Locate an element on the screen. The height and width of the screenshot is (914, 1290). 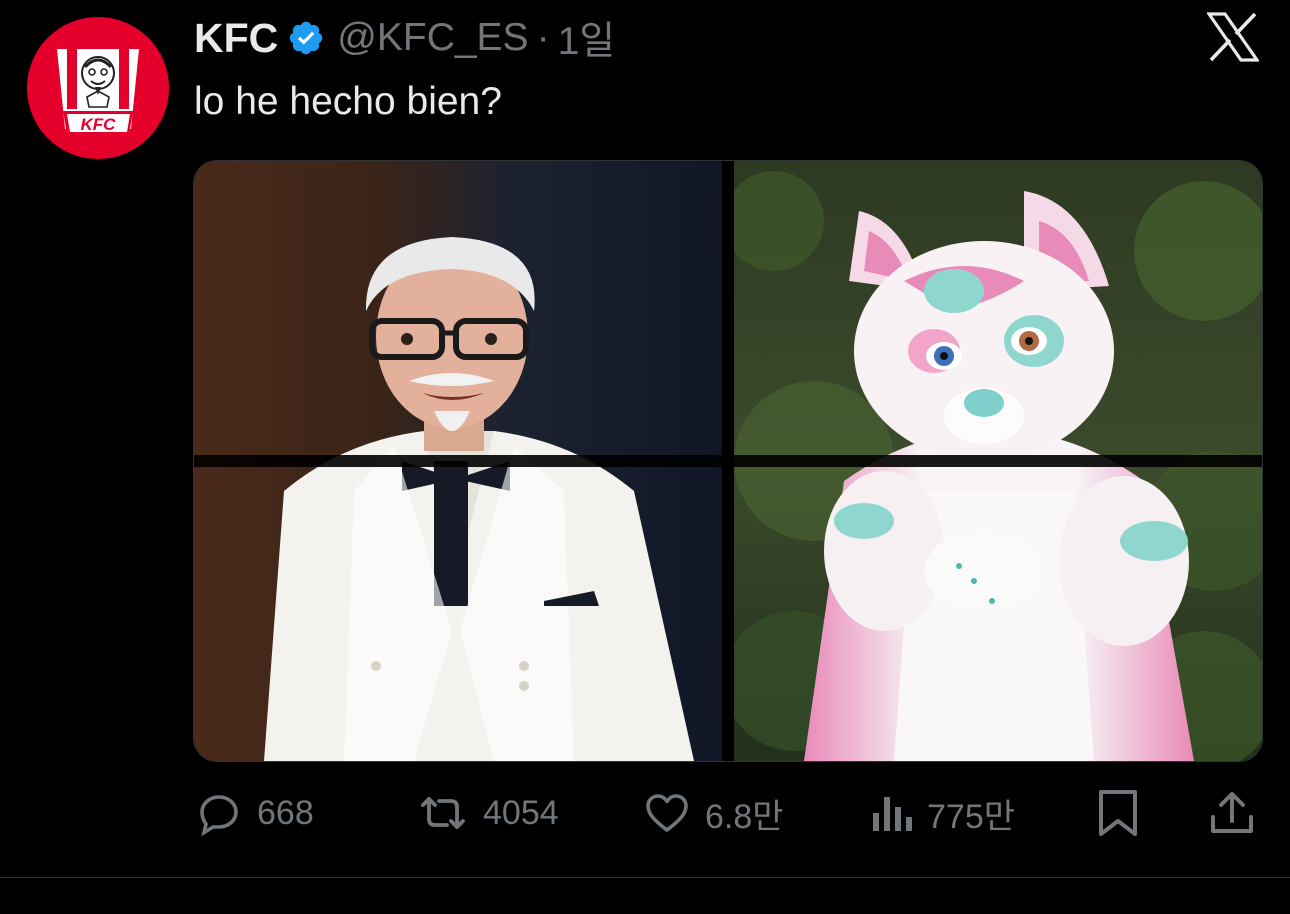
bookmark-icon is located at coordinates (1118, 813).